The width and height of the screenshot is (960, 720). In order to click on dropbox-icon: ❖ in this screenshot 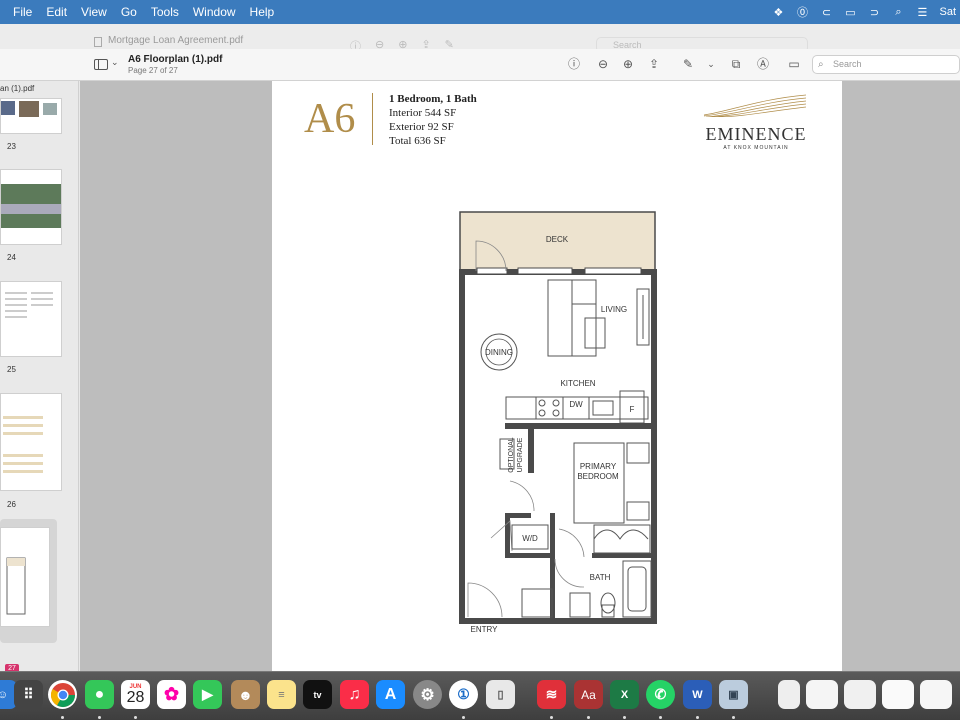, I will do `click(778, 12)`.